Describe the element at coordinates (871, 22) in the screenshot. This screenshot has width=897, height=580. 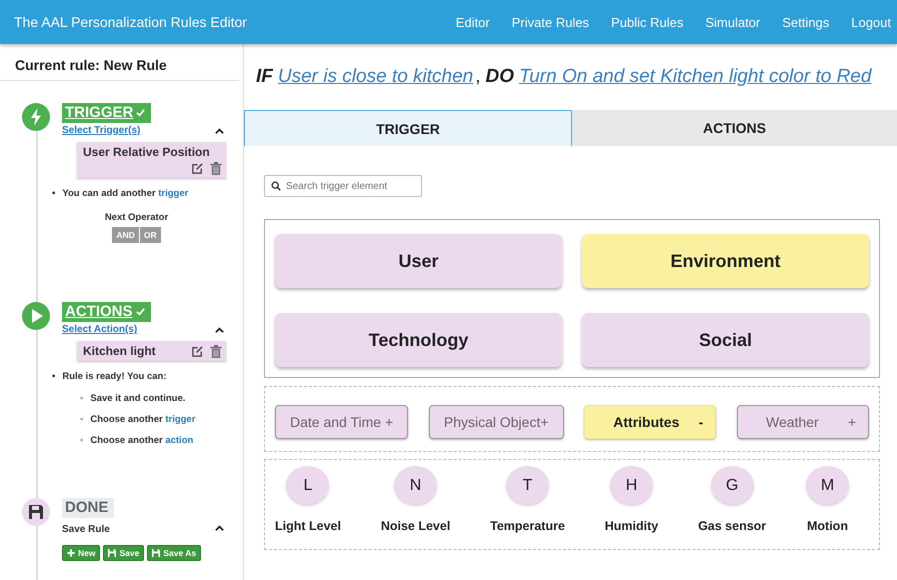
I see `nav-link: Logout` at that location.